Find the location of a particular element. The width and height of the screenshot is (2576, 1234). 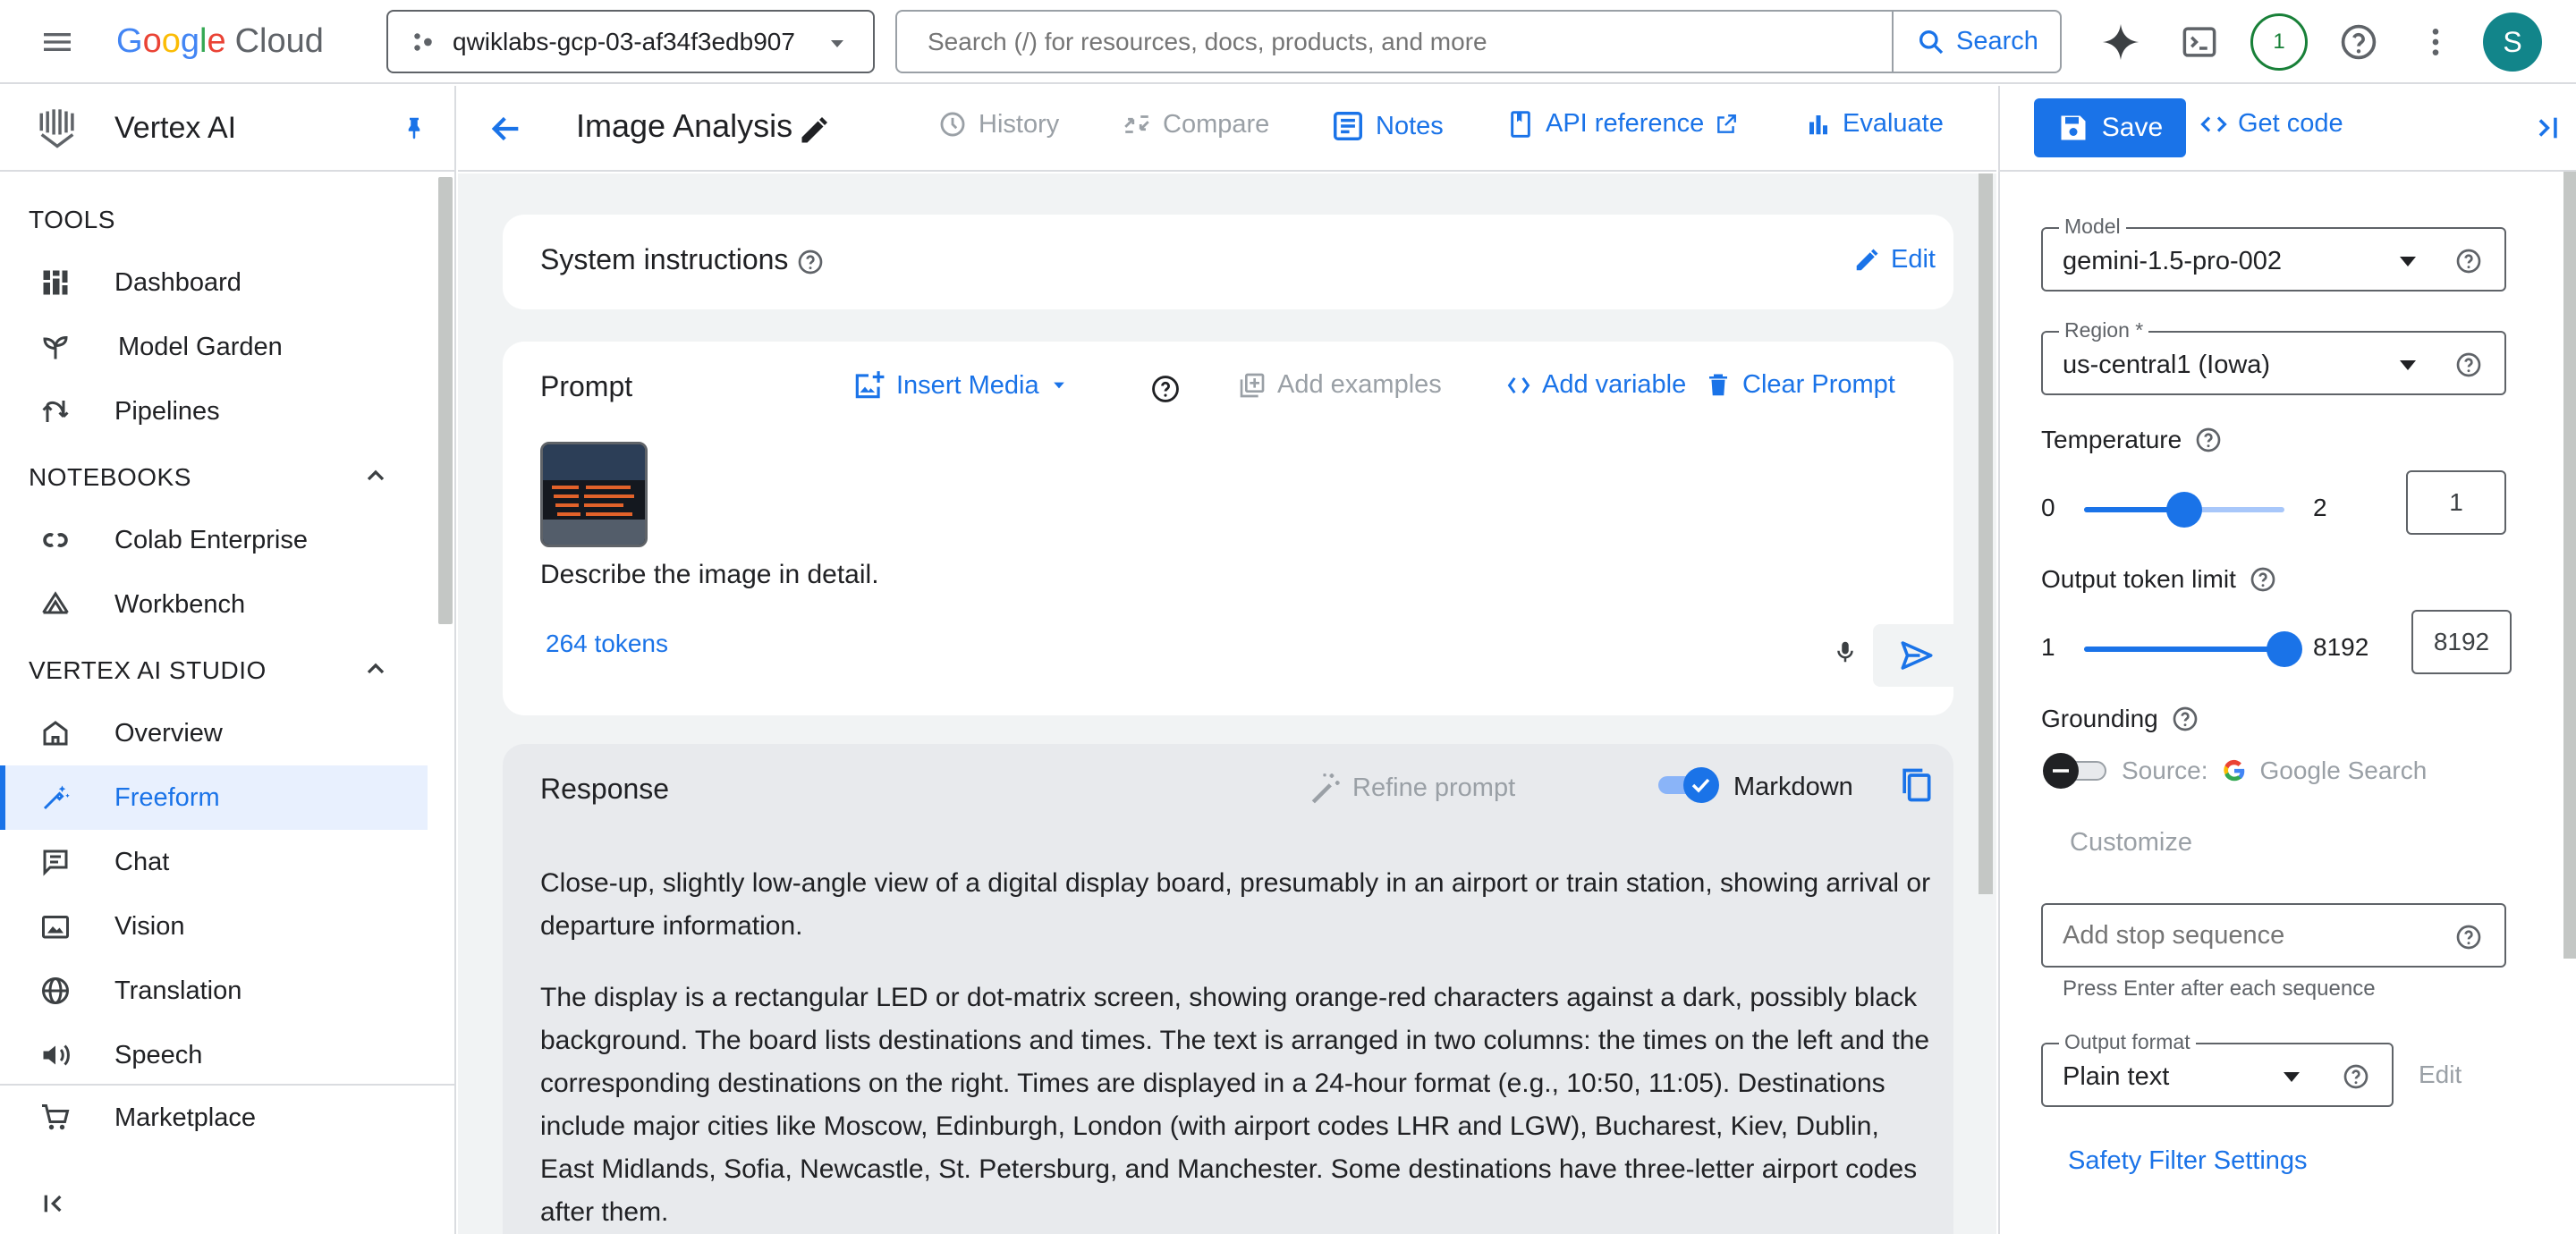

temperature-slider is located at coordinates (2184, 510).